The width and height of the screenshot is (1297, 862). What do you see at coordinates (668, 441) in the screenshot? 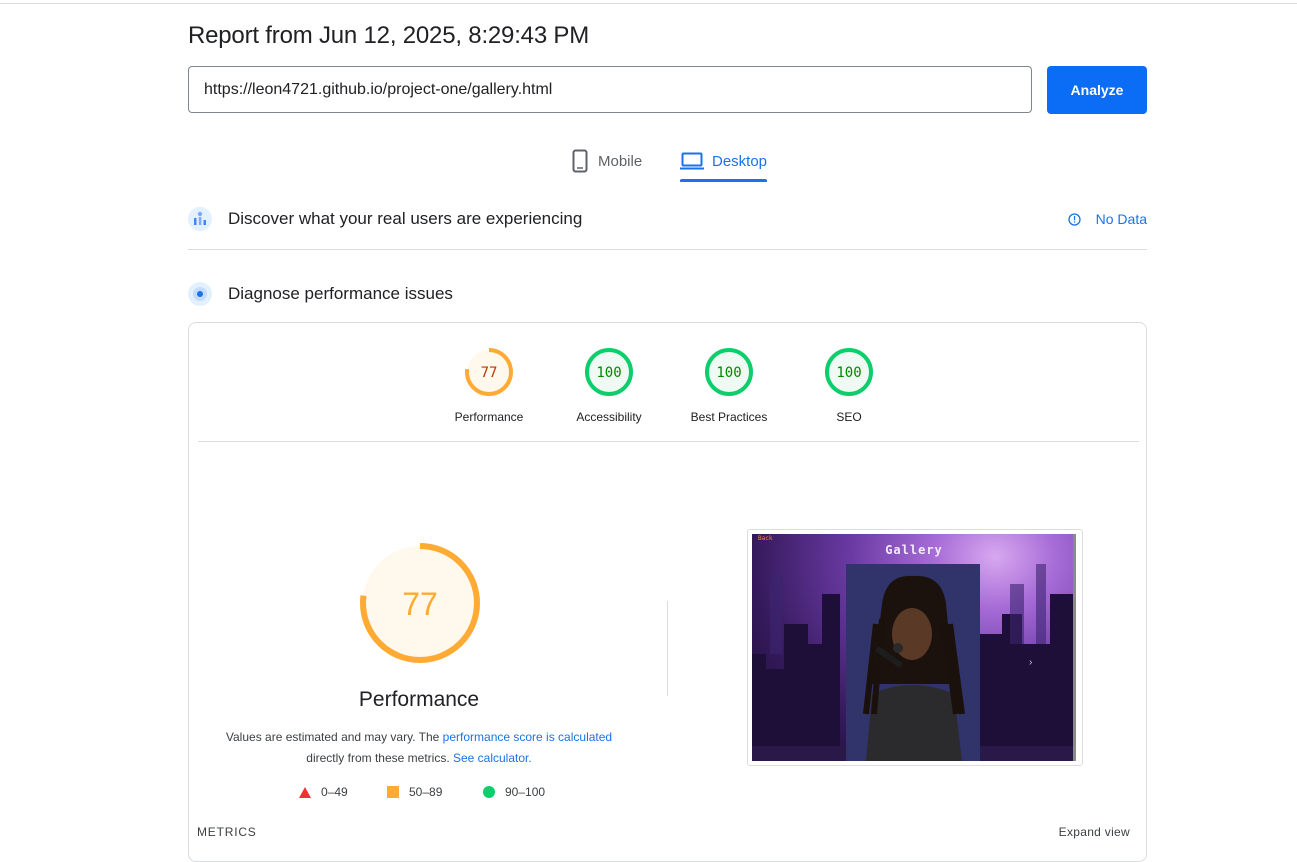
I see `card-divider` at bounding box center [668, 441].